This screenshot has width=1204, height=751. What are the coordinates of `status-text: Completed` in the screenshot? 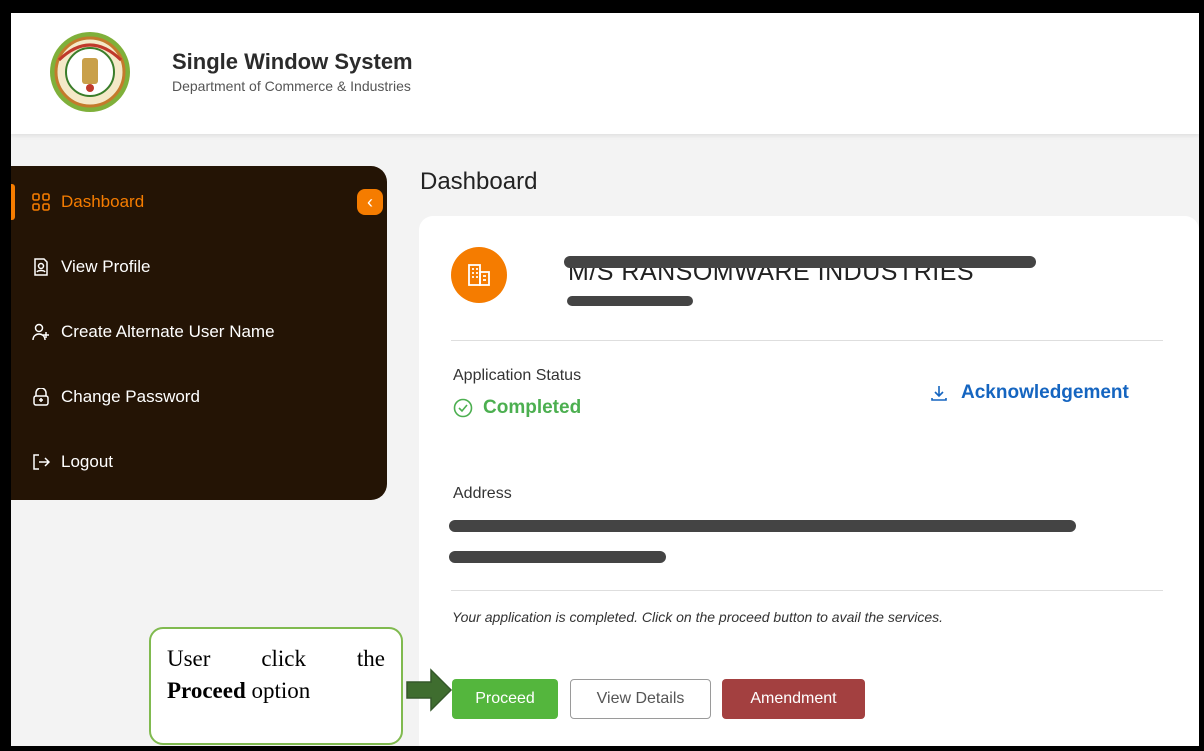 It's located at (532, 407).